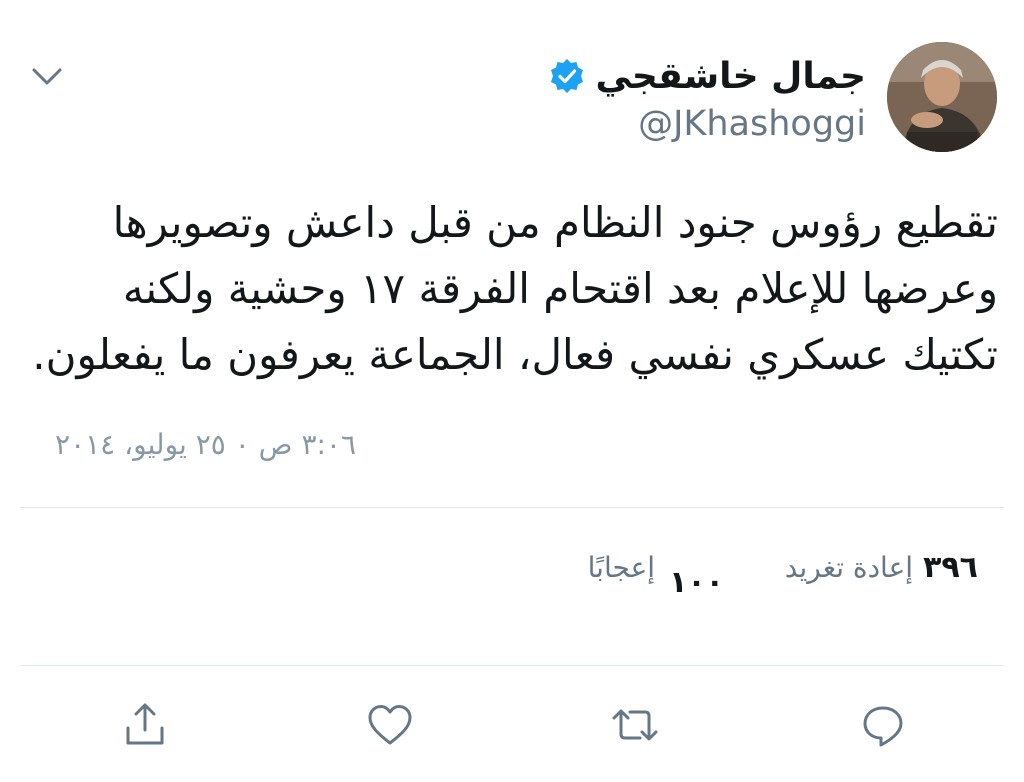  Describe the element at coordinates (205, 444) in the screenshot. I see `tweet-timestamp: ٣:٠٦ ص ٠ ٢٥ يوليو، ٢٠١٤` at that location.